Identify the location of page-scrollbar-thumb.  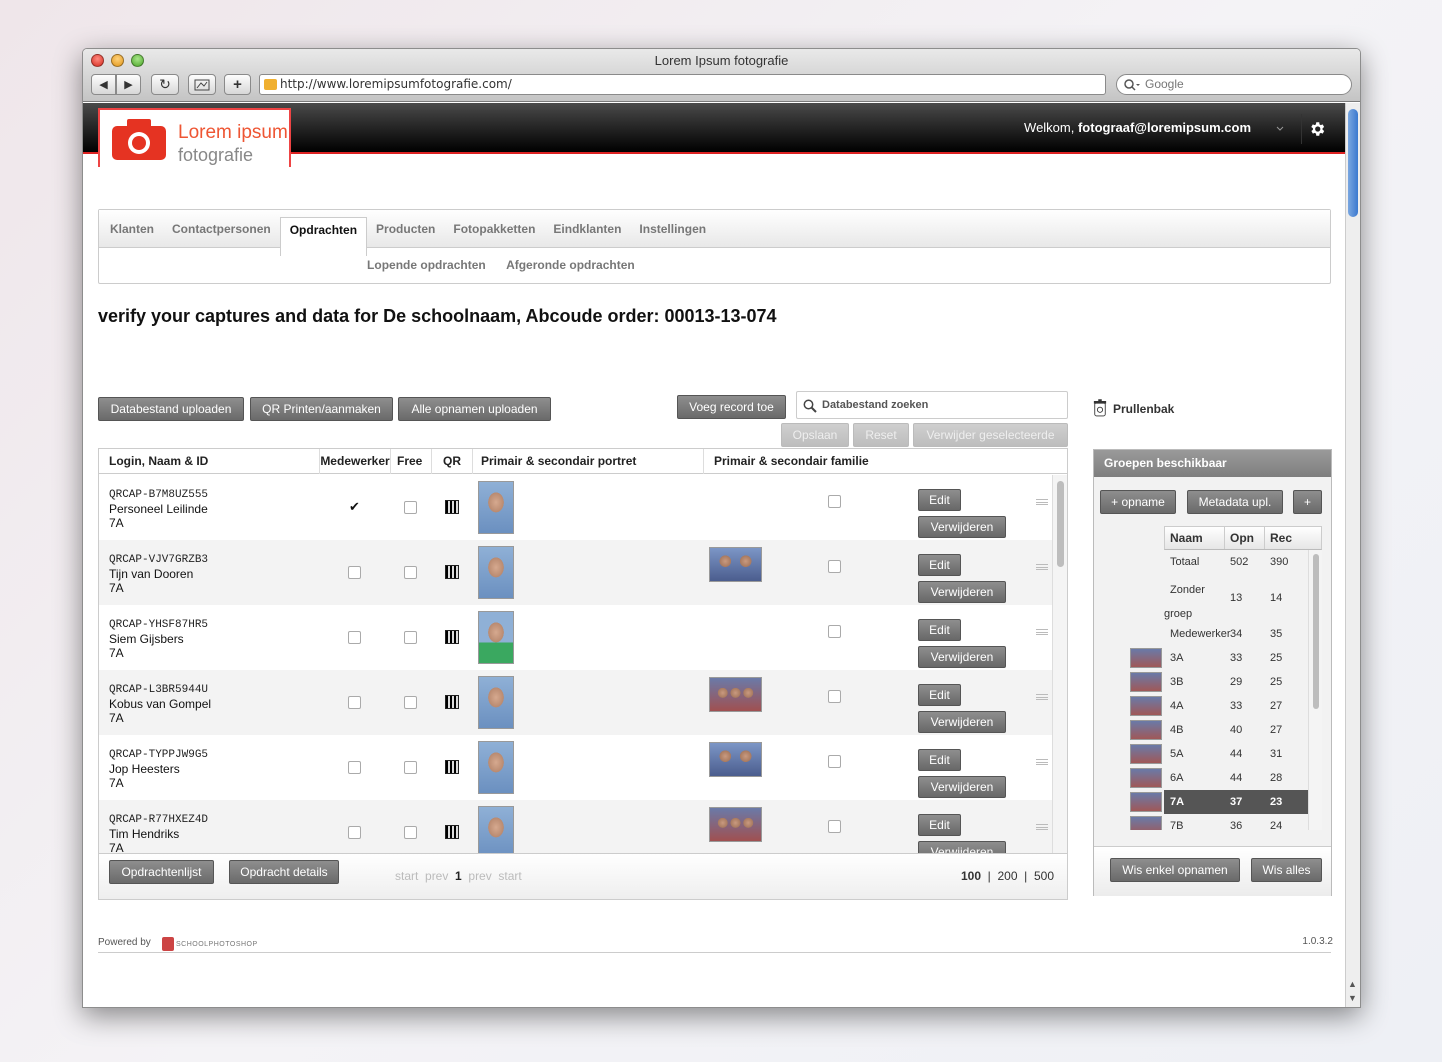
(1353, 163).